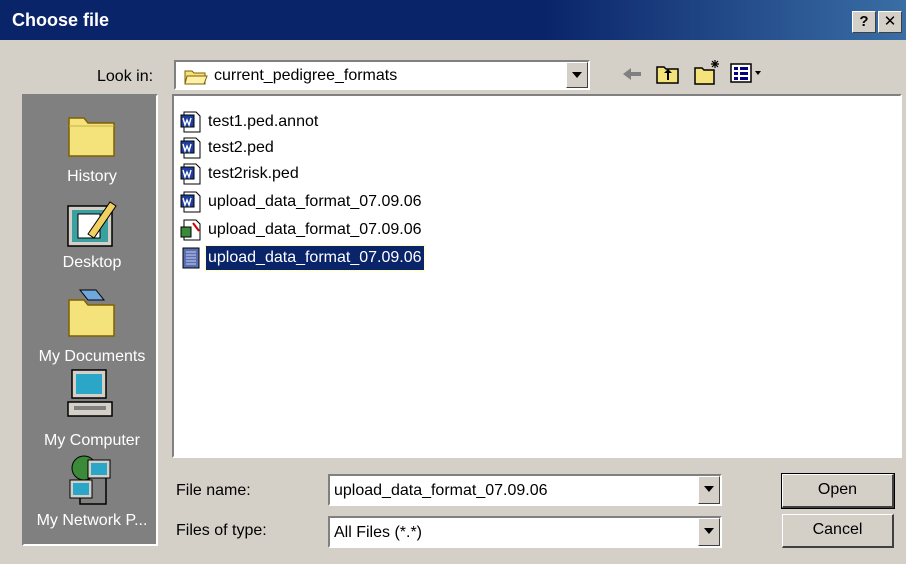 The height and width of the screenshot is (564, 906). I want to click on my-computer-icon, so click(92, 396).